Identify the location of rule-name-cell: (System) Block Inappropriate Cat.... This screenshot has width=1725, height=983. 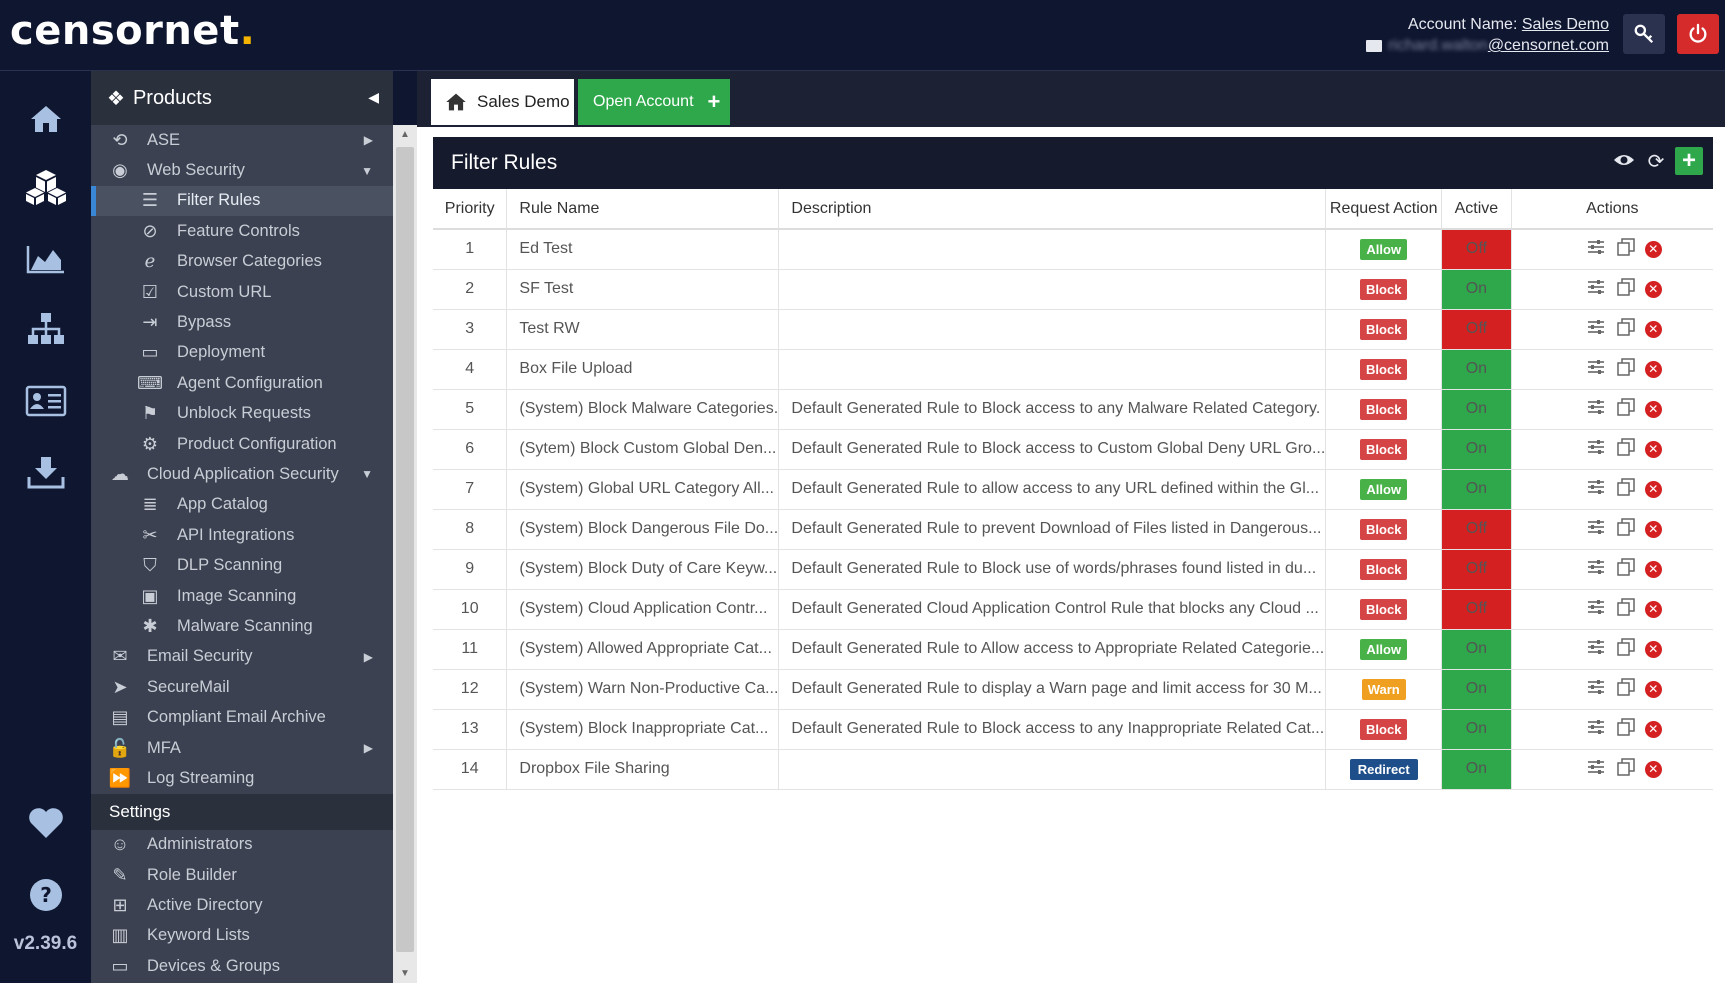
(643, 729).